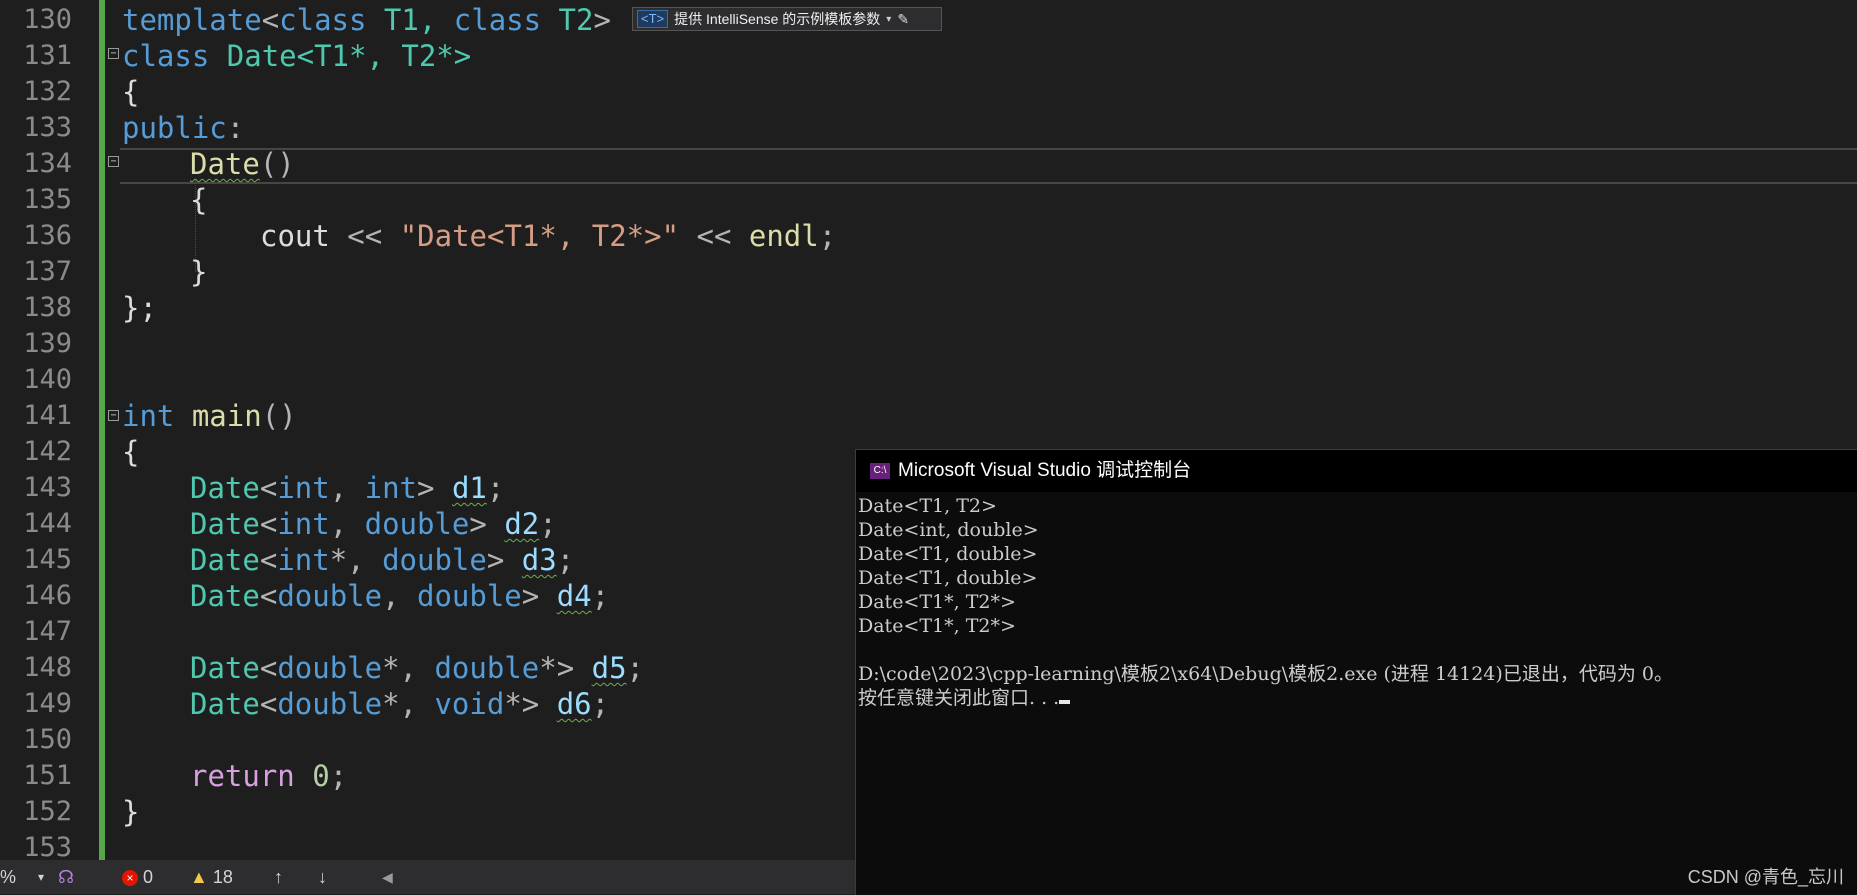 Image resolution: width=1857 pixels, height=895 pixels. Describe the element at coordinates (574, 596) in the screenshot. I see `token-variable: d4` at that location.